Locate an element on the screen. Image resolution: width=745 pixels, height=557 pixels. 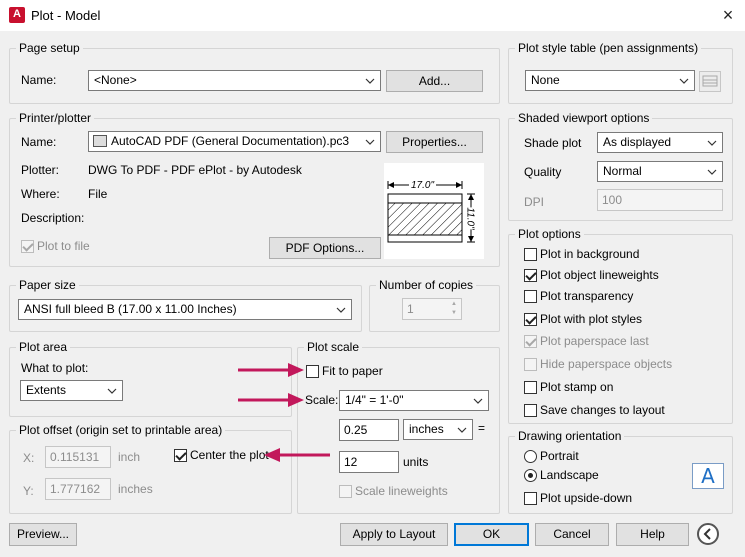
scale-label: Scale: is located at coordinates (322, 400).